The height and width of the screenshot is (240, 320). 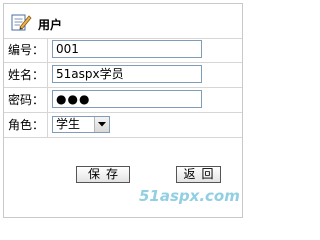 I want to click on role-dropdown-button, so click(x=101, y=124).